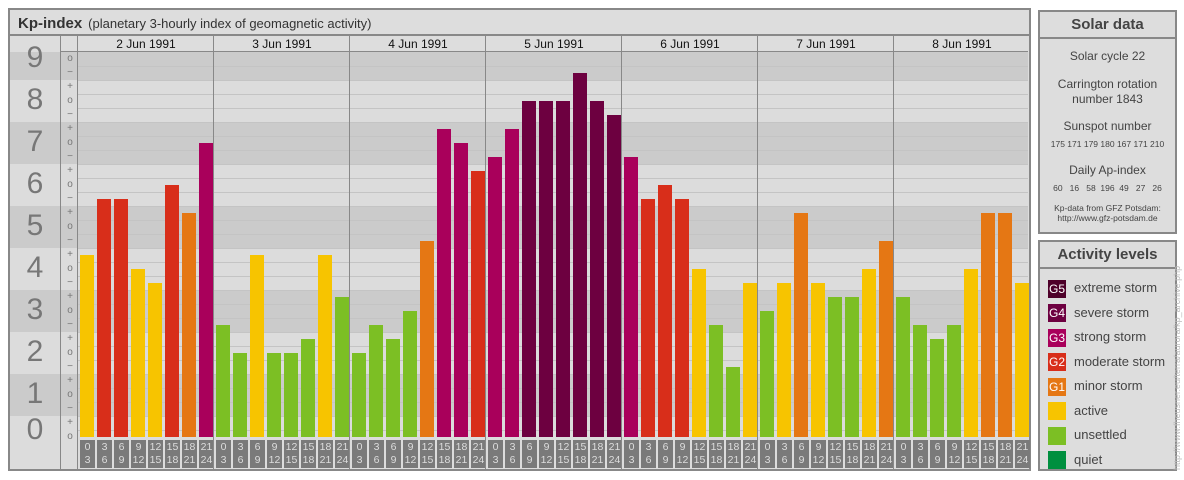  Describe the element at coordinates (553, 234) in the screenshot. I see `gridline` at that location.